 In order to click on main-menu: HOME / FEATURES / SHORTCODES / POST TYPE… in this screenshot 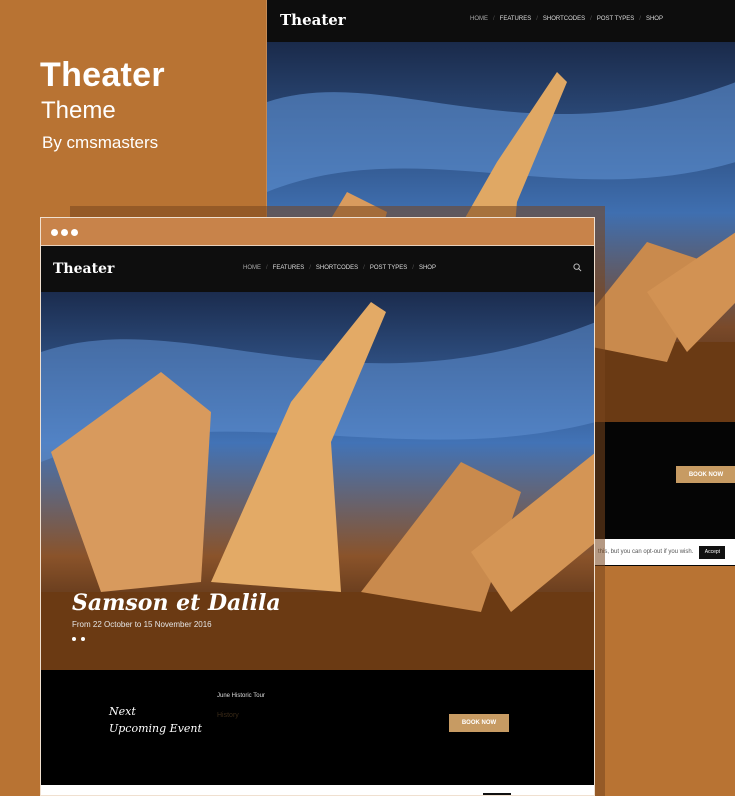, I will do `click(339, 268)`.